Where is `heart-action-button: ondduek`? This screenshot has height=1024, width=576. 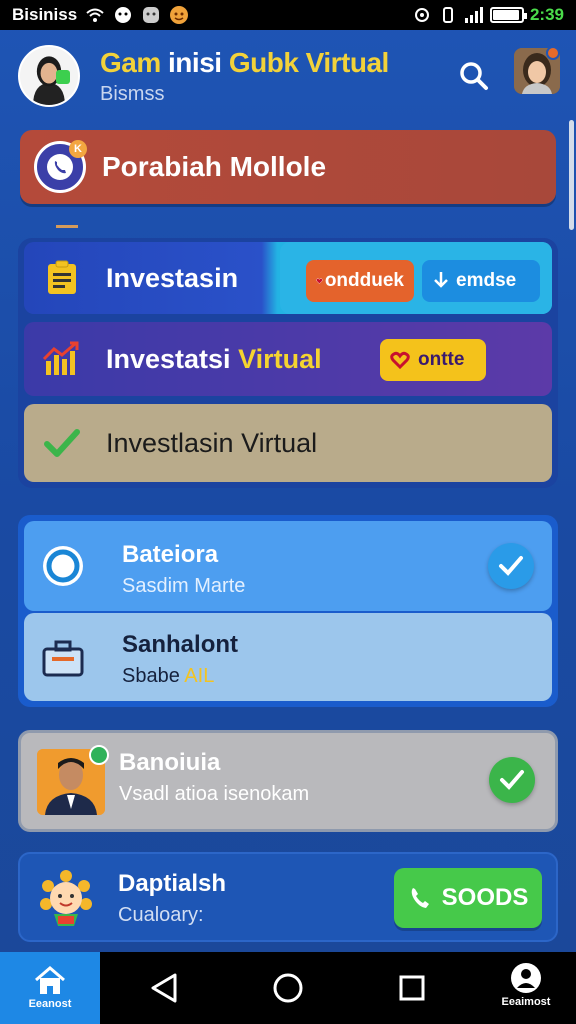 heart-action-button: ondduek is located at coordinates (360, 281).